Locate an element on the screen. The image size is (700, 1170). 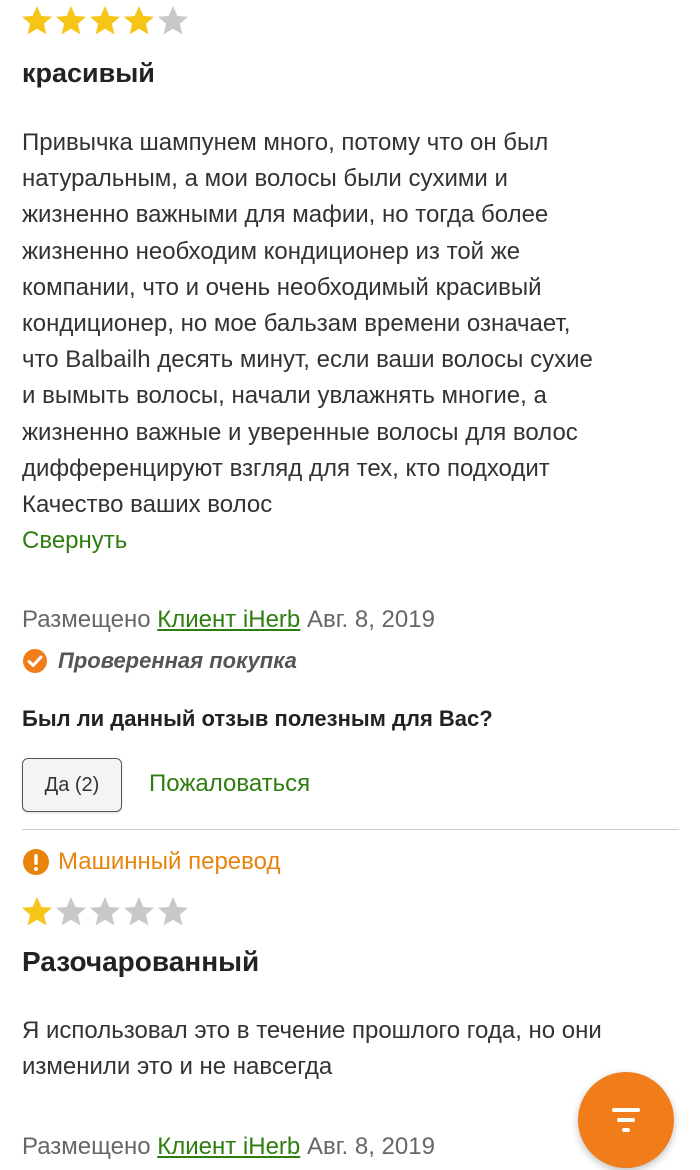
filter-icon is located at coordinates (626, 1120).